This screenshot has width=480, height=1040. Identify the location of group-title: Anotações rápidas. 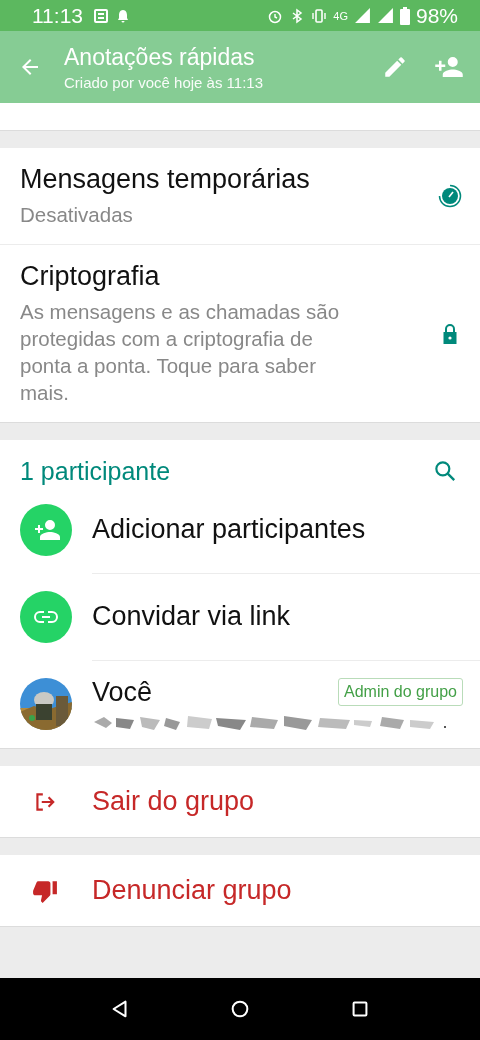
(160, 57).